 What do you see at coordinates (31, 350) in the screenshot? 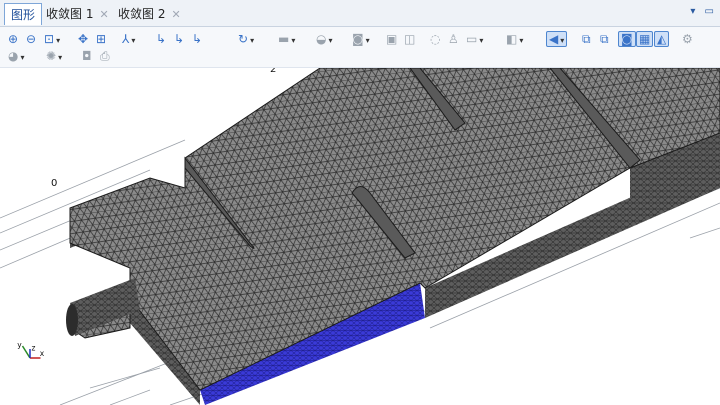
I see `axis-triad: y z x` at bounding box center [31, 350].